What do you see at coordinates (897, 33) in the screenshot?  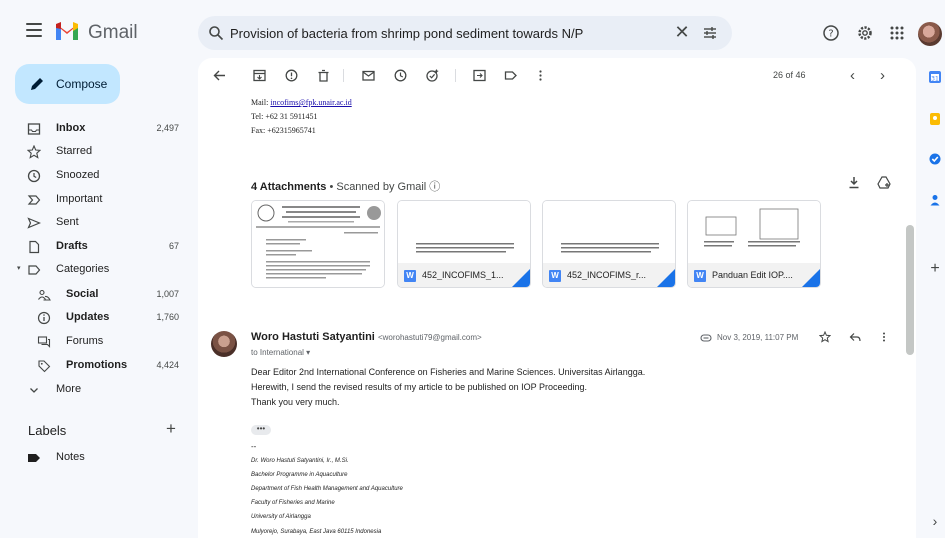 I see `apps-grid-icon` at bounding box center [897, 33].